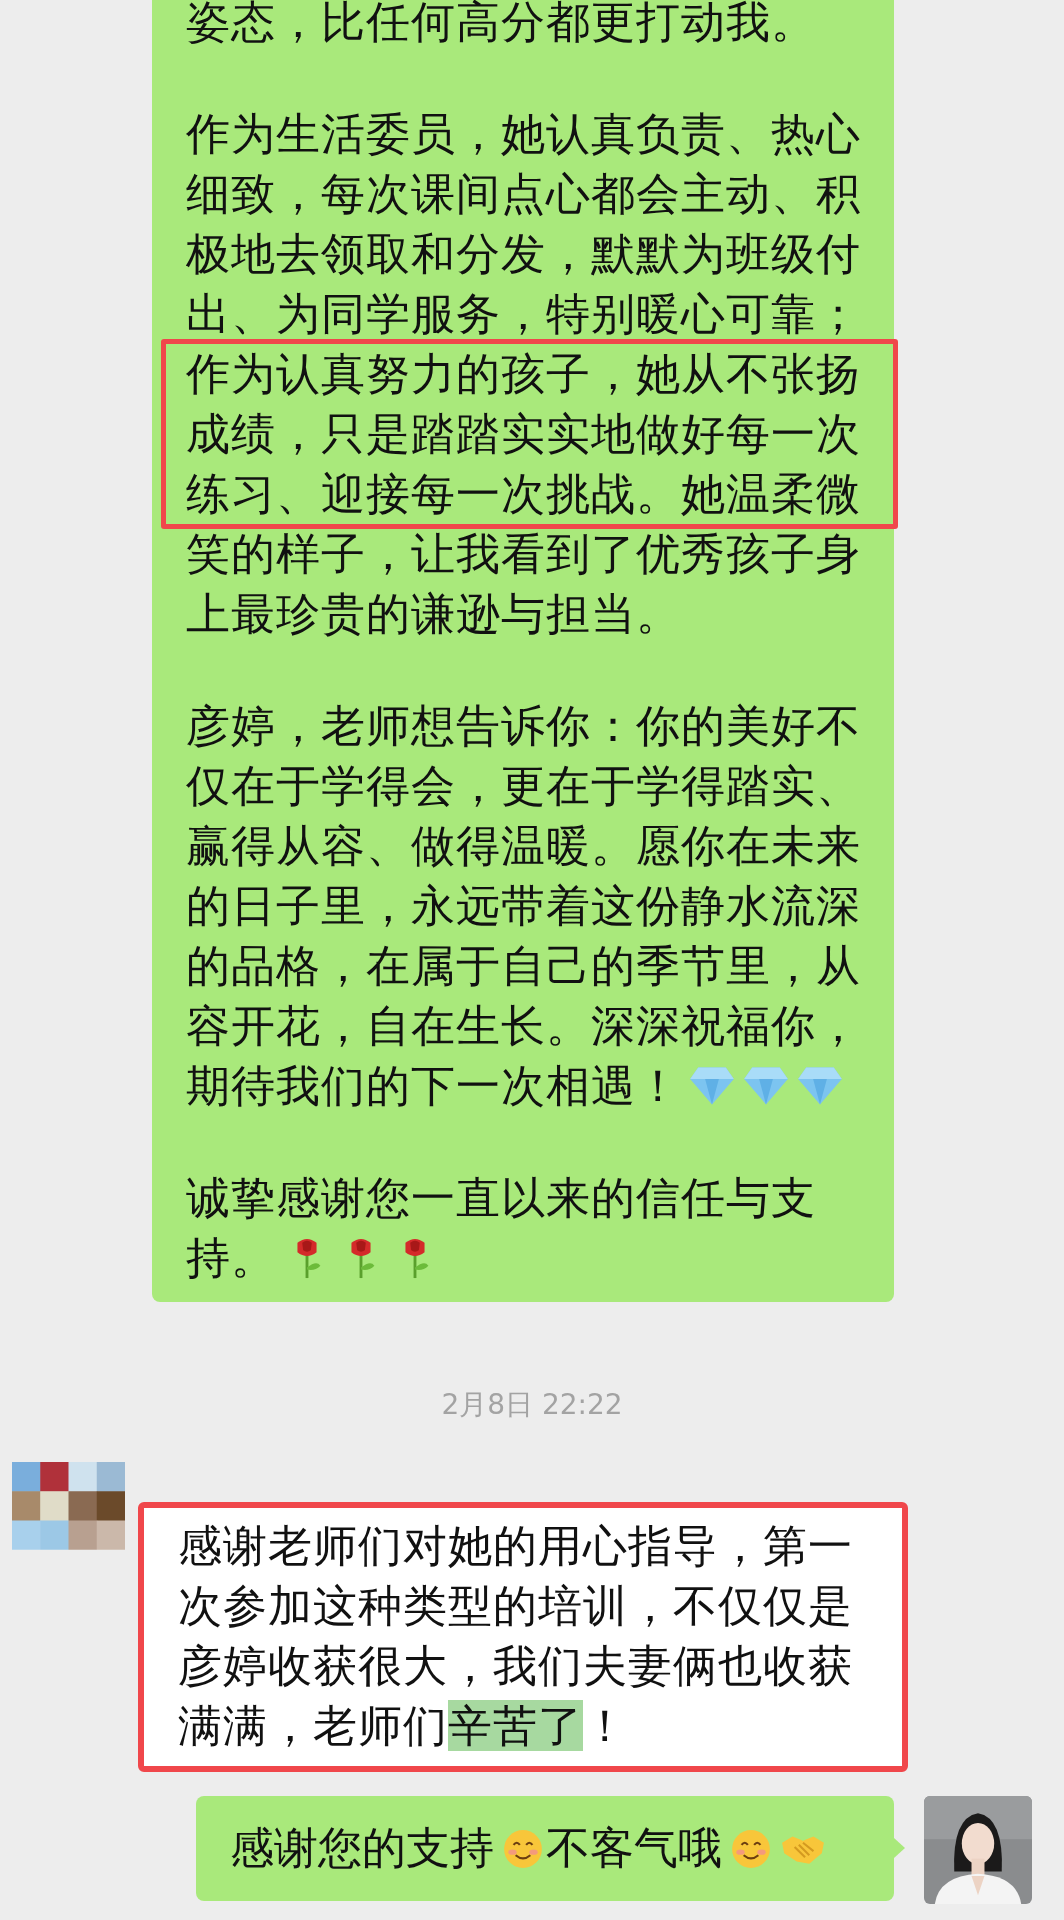 The width and height of the screenshot is (1064, 1920). I want to click on message-text: 诚挚感谢您一直以来的信任与支, so click(501, 1198).